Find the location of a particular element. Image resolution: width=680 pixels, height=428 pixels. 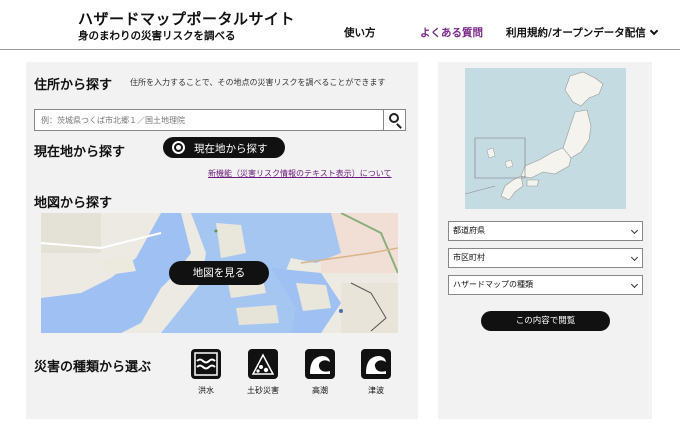

hazard-tsunami-button: 津波 is located at coordinates (376, 372).